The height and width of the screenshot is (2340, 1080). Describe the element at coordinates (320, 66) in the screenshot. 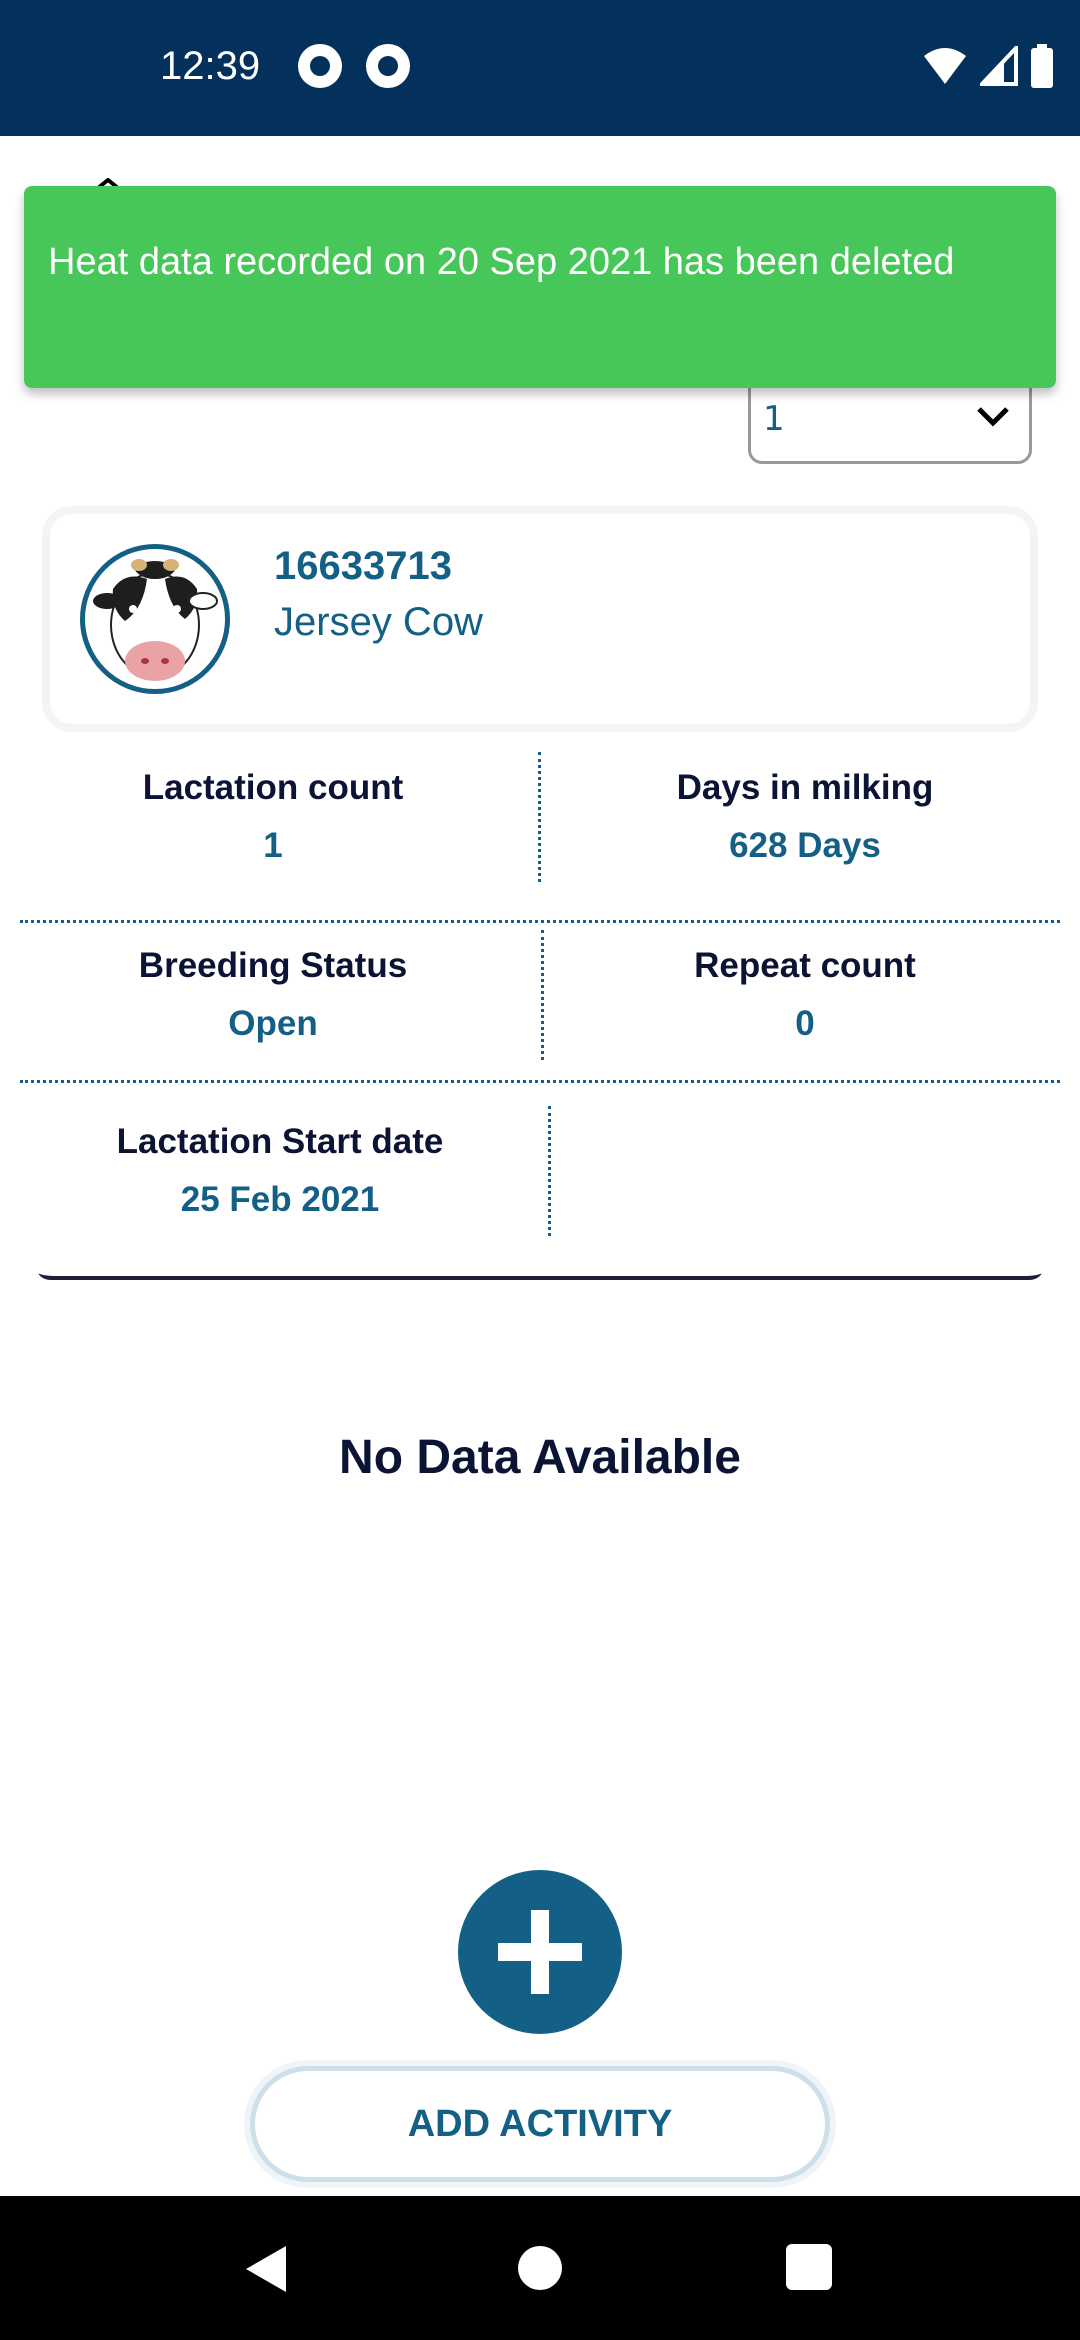

I see `sync-icon` at that location.